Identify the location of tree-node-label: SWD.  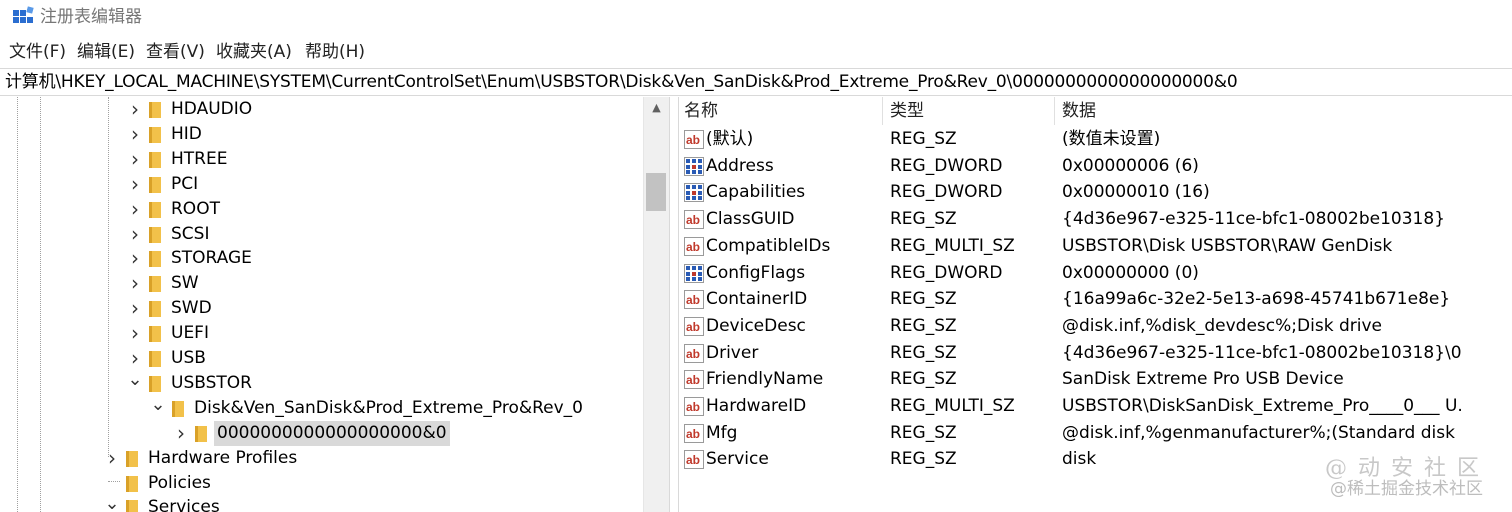
(191, 308).